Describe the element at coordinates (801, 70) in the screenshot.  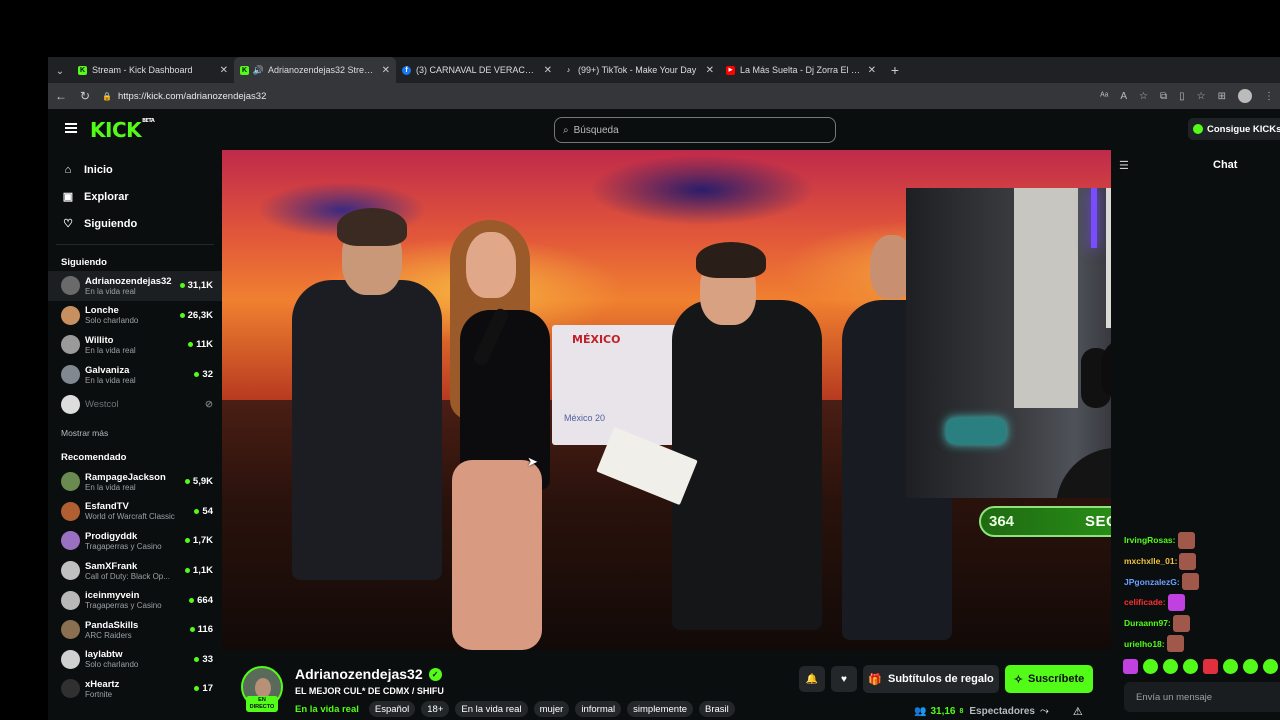
I see `tab-youtube: ▶ La Más Suelta - Dj Zorra El Codigo ✕` at that location.